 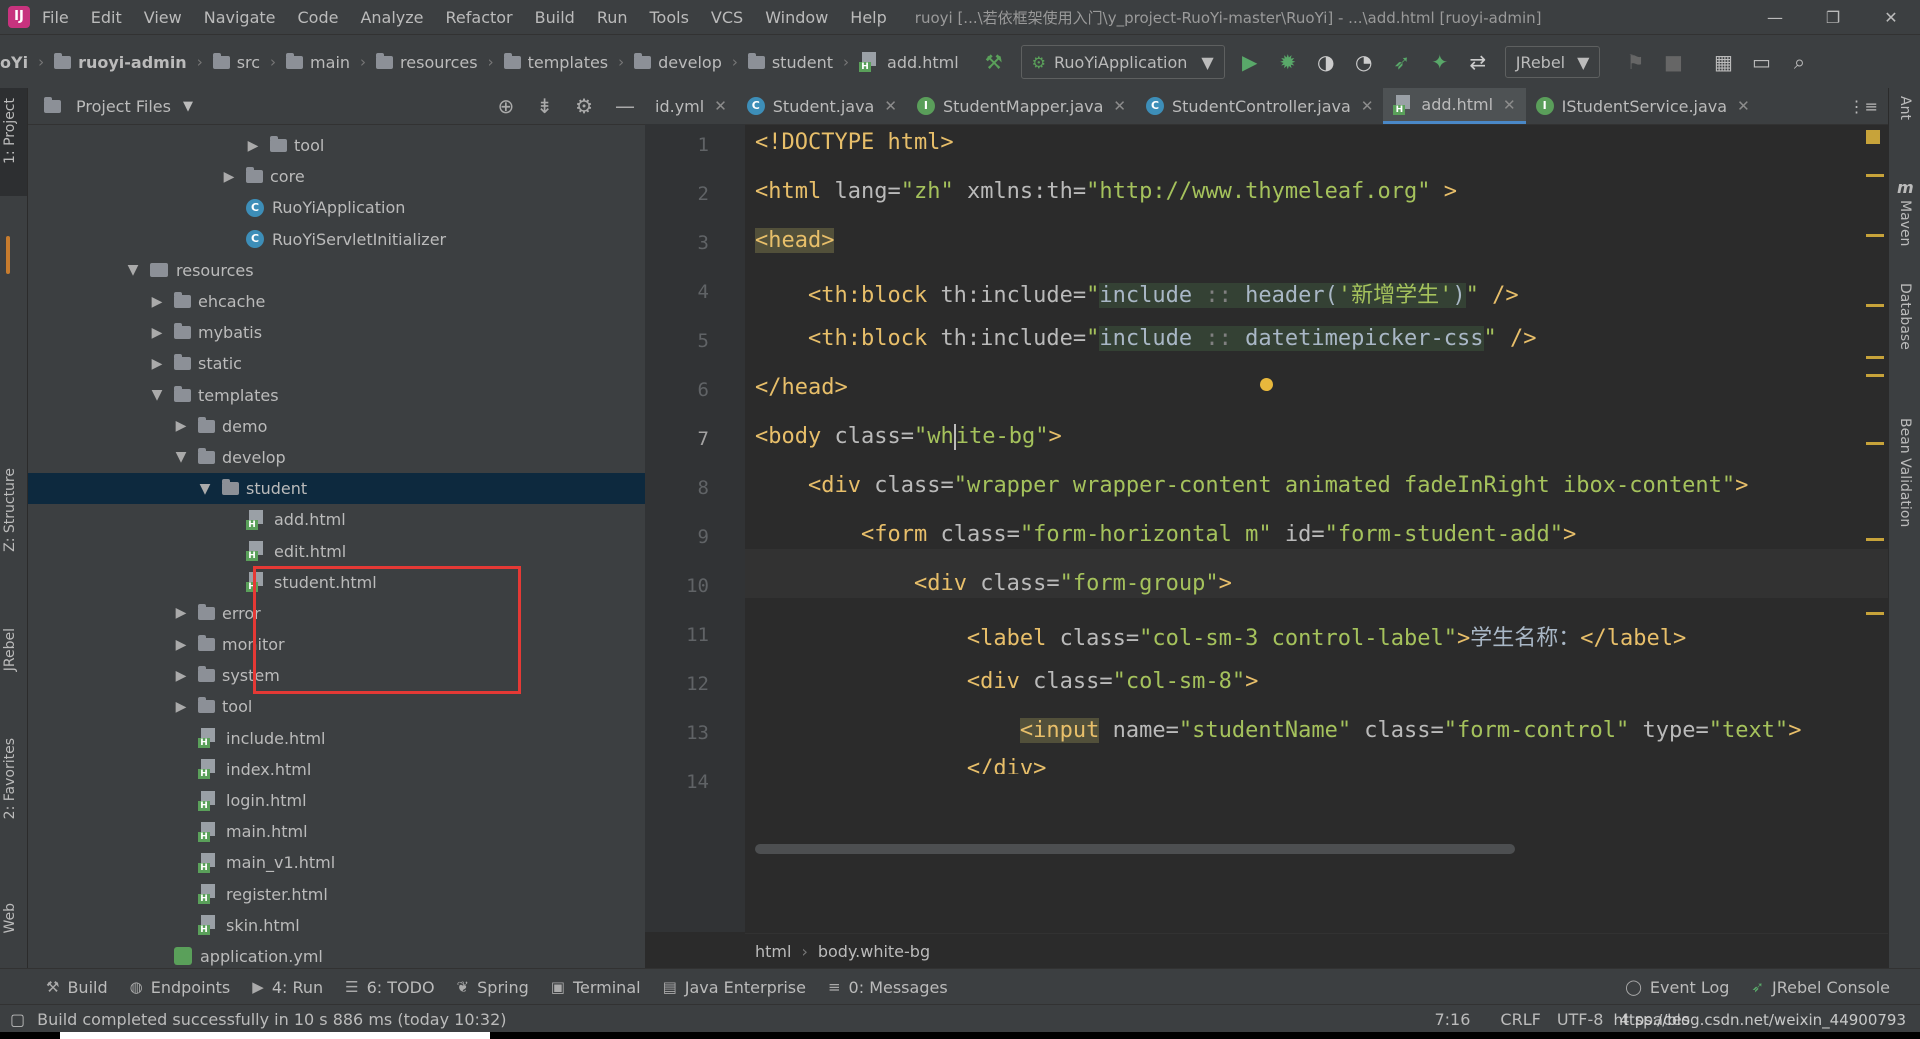 I want to click on tree-item-demo: ▶ demo, so click(x=336, y=426).